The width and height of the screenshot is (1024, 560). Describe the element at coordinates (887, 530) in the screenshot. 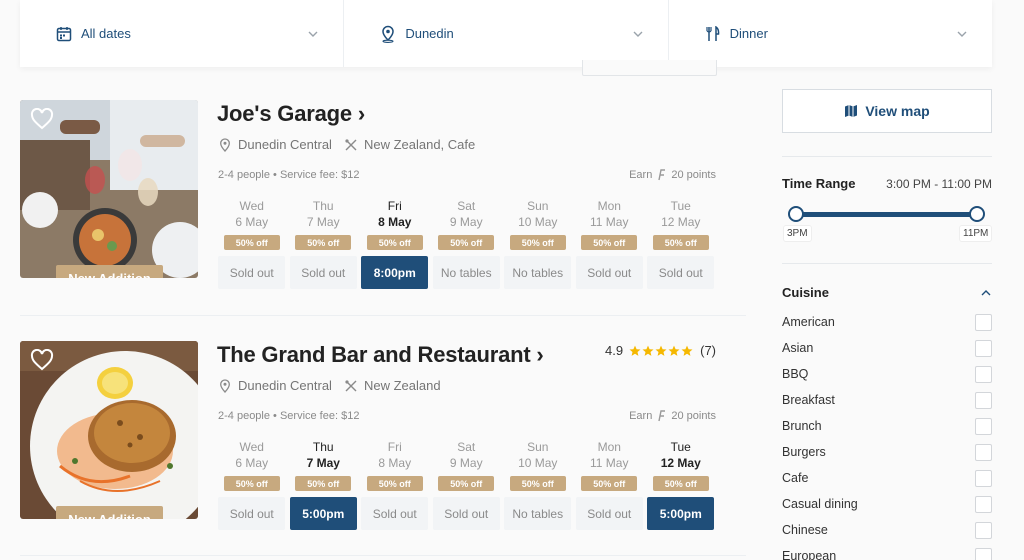

I see `cuisine-option: Chinese` at that location.